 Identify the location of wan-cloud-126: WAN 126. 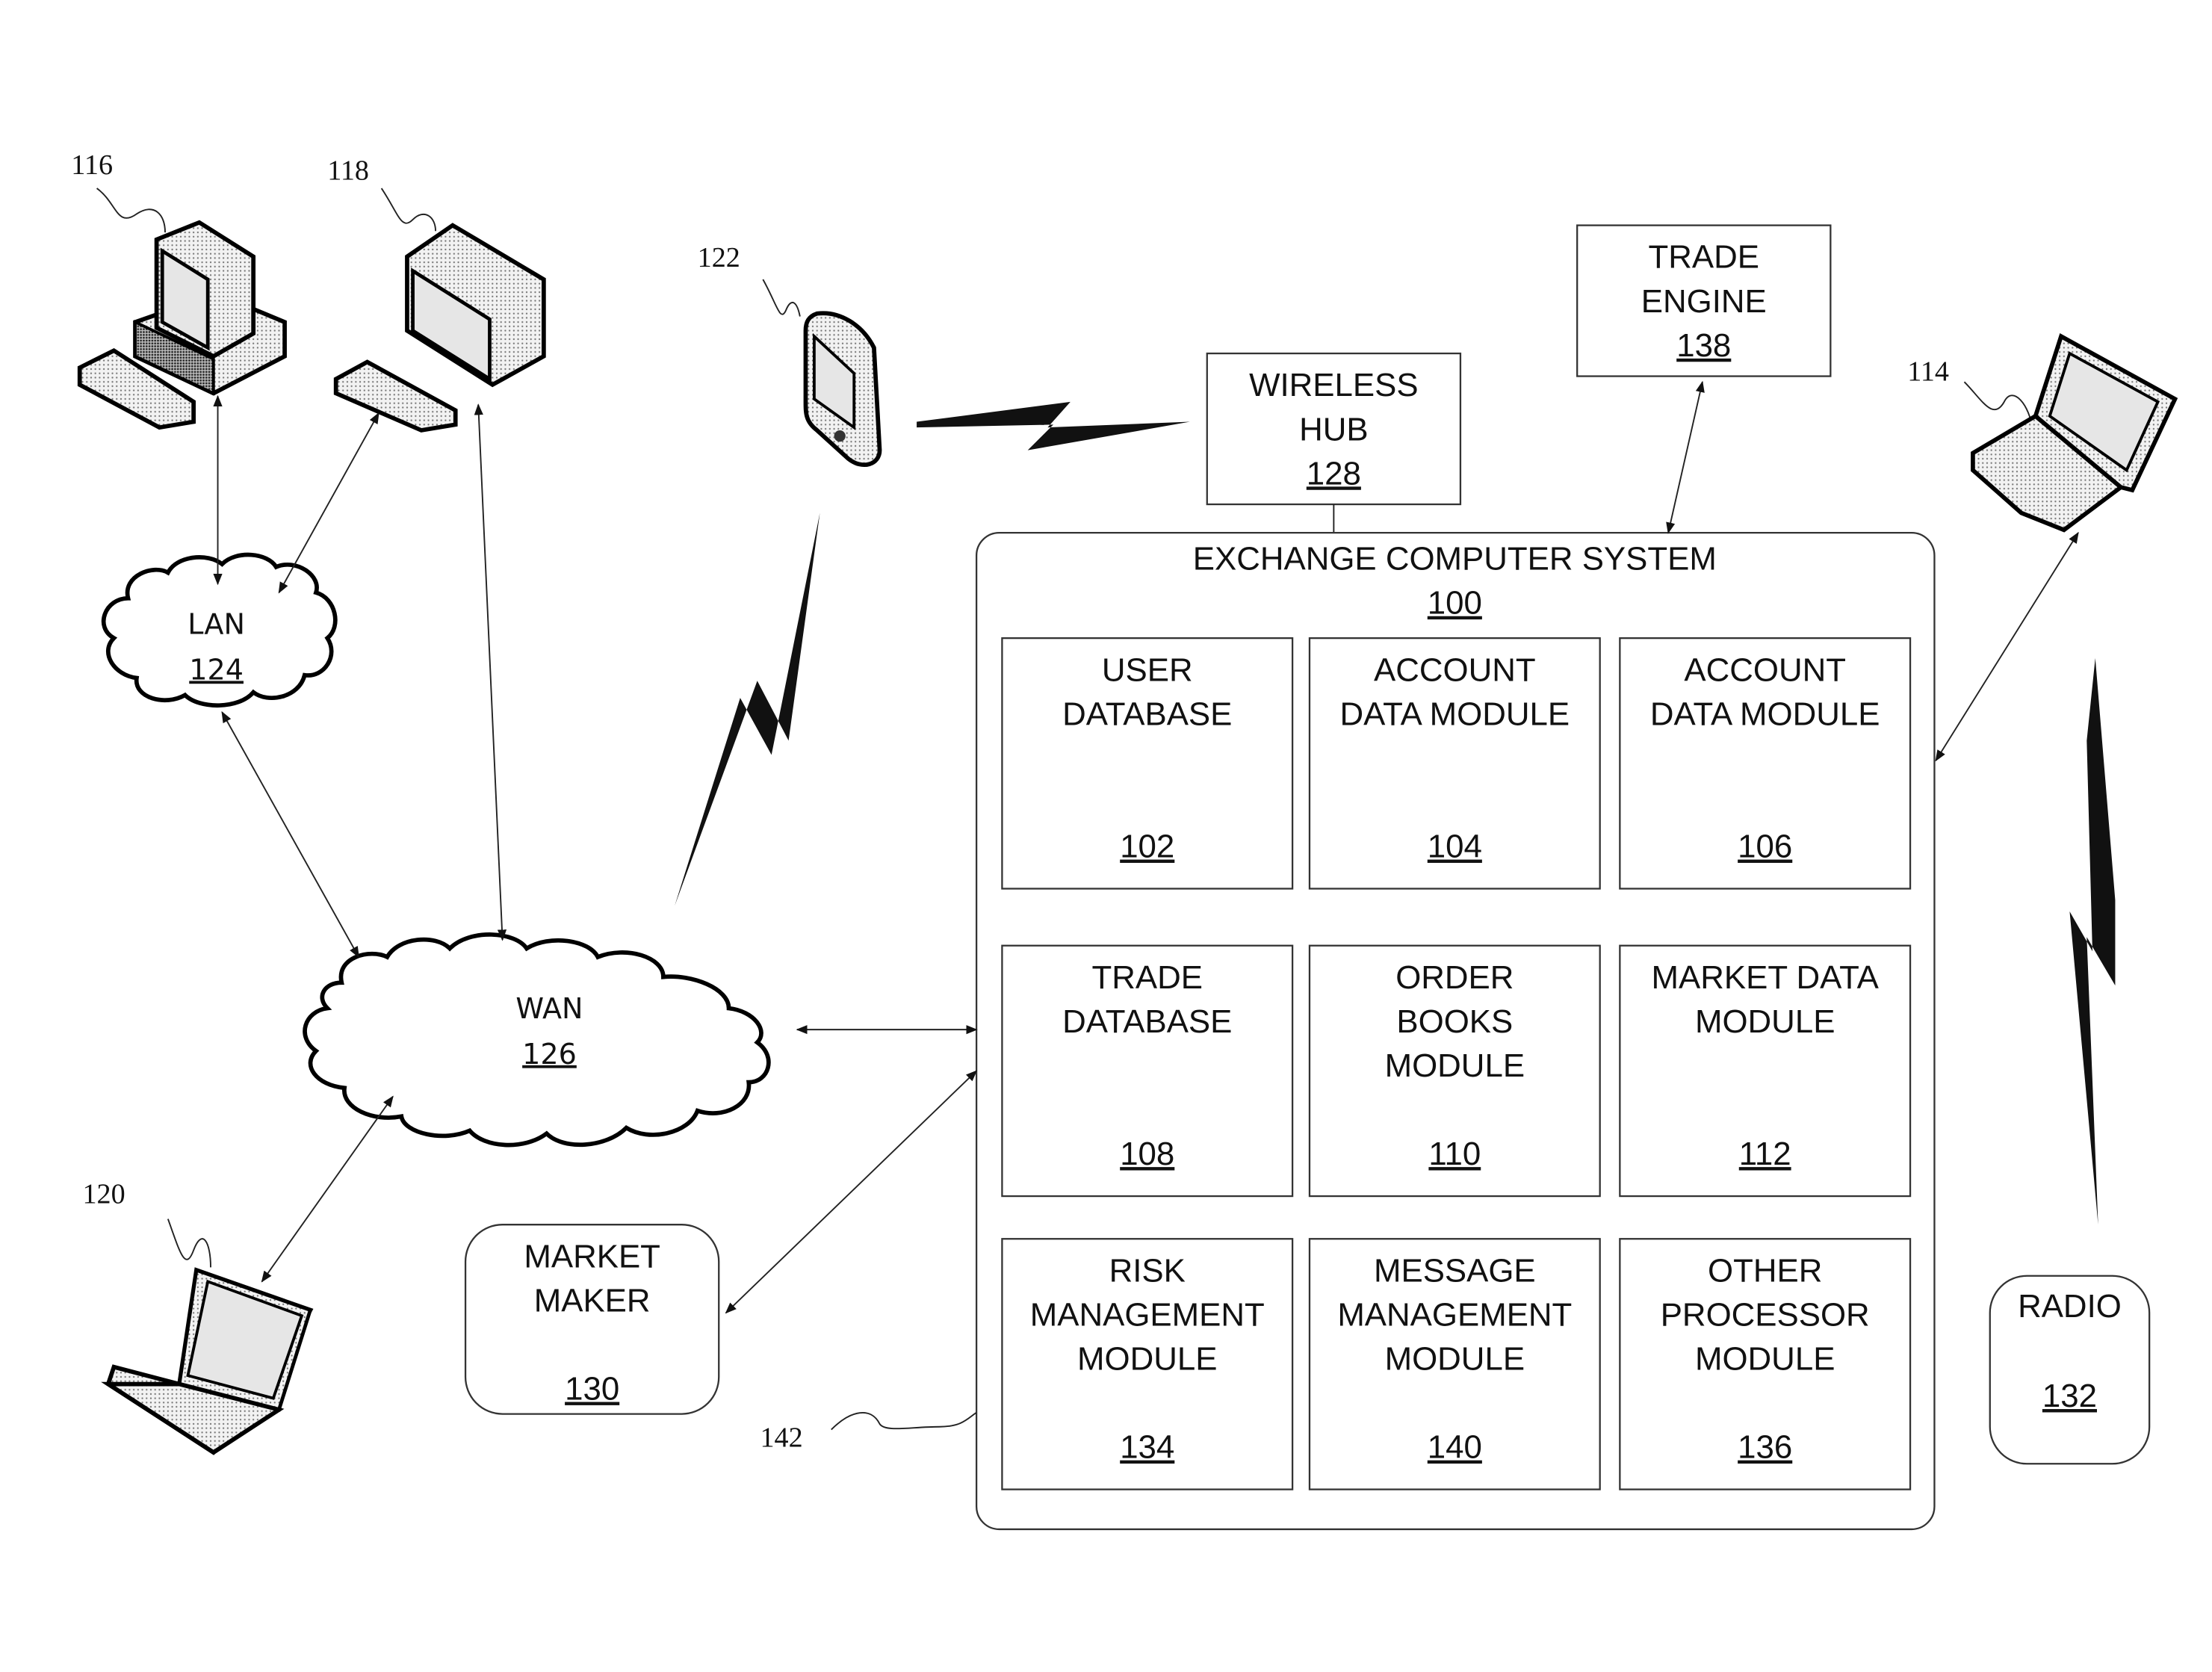
(537, 1040).